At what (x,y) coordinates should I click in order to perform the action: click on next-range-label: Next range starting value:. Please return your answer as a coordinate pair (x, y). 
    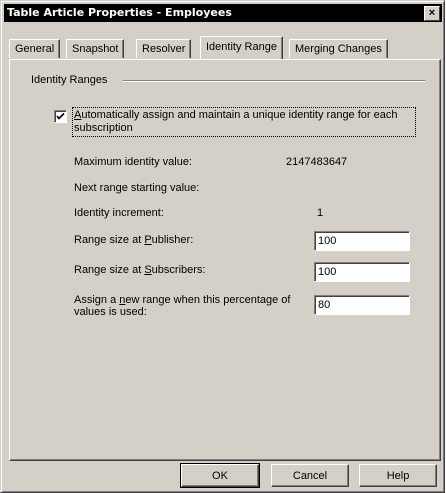
    Looking at the image, I should click on (137, 188).